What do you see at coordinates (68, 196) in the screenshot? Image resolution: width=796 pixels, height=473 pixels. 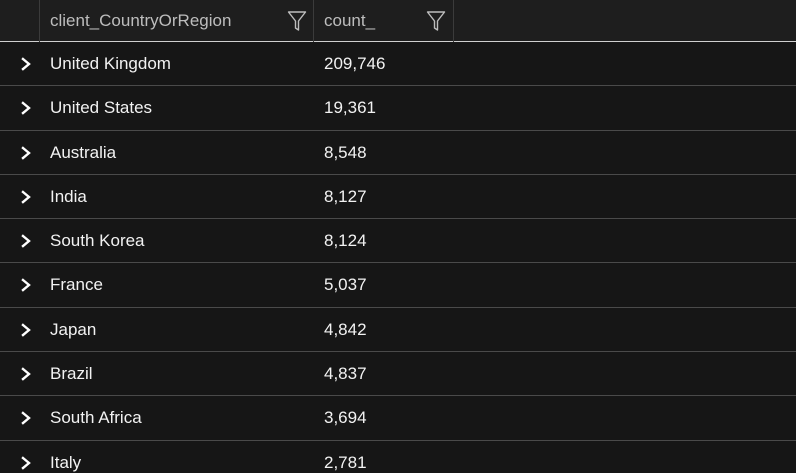 I see `country-cell: India` at bounding box center [68, 196].